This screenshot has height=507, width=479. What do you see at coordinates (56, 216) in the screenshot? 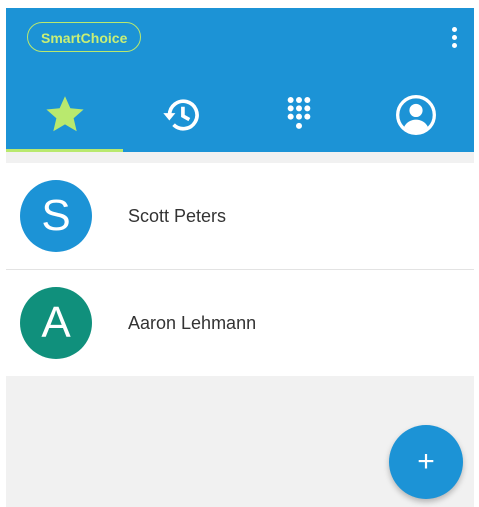
I see `avatar: S` at bounding box center [56, 216].